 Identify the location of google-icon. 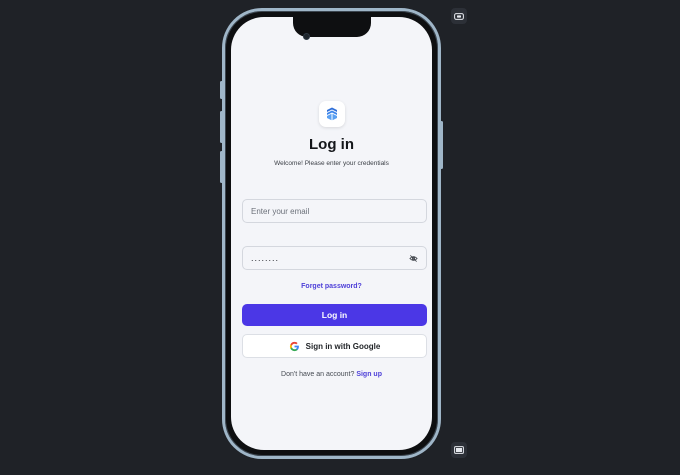
(294, 346).